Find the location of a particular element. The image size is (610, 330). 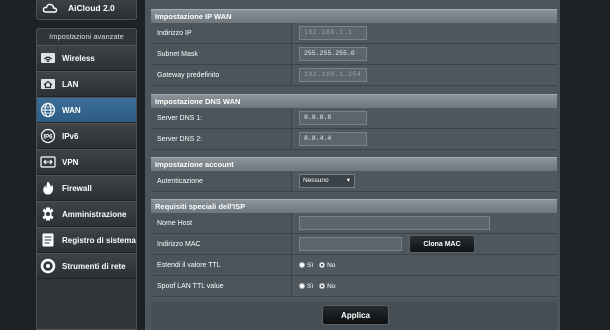

sidebar-item-label: IPv6 is located at coordinates (70, 136).